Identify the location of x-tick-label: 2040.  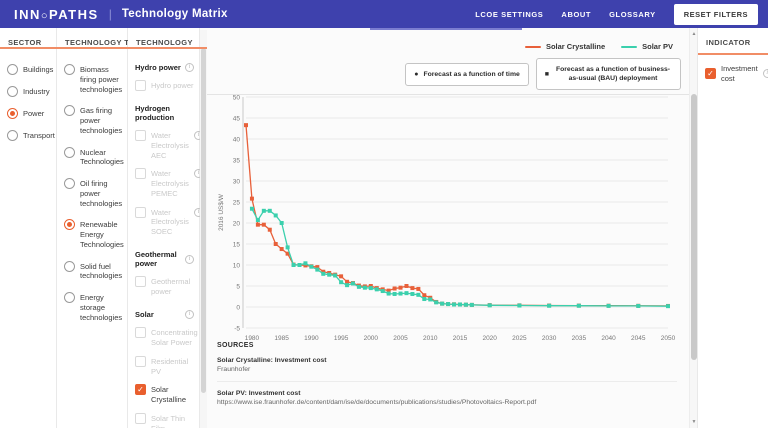
(608, 338).